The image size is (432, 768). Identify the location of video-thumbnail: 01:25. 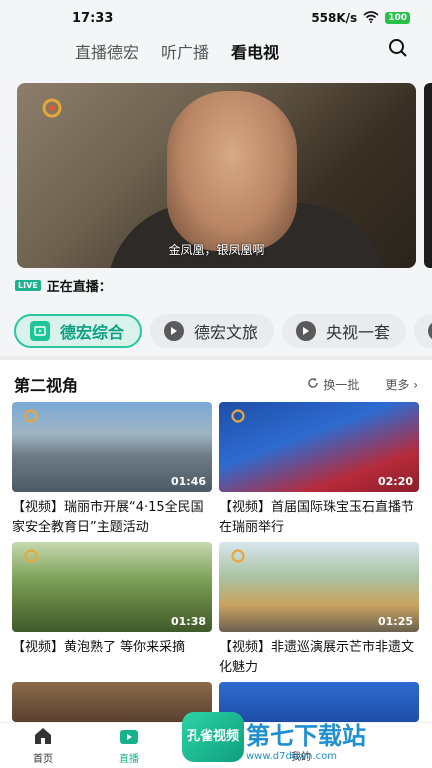
(319, 587).